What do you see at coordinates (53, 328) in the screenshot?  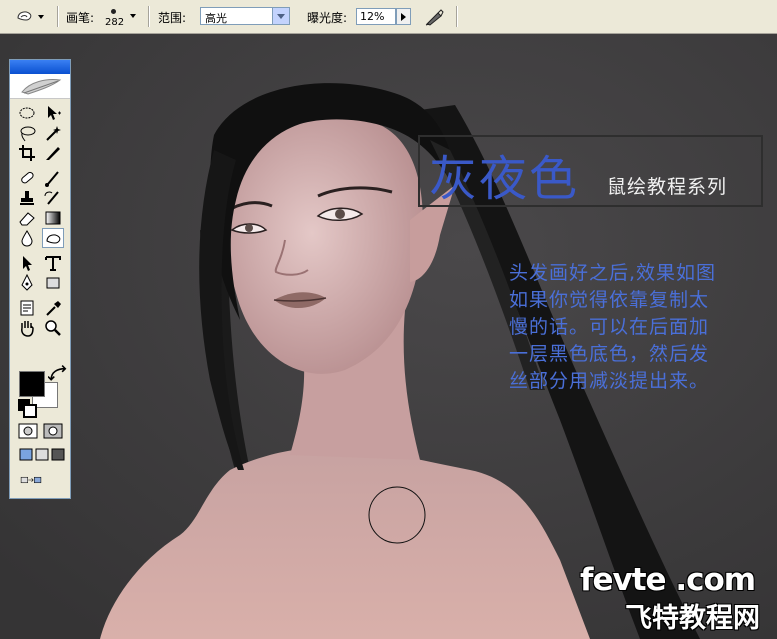 I see `zoom-tool-icon` at bounding box center [53, 328].